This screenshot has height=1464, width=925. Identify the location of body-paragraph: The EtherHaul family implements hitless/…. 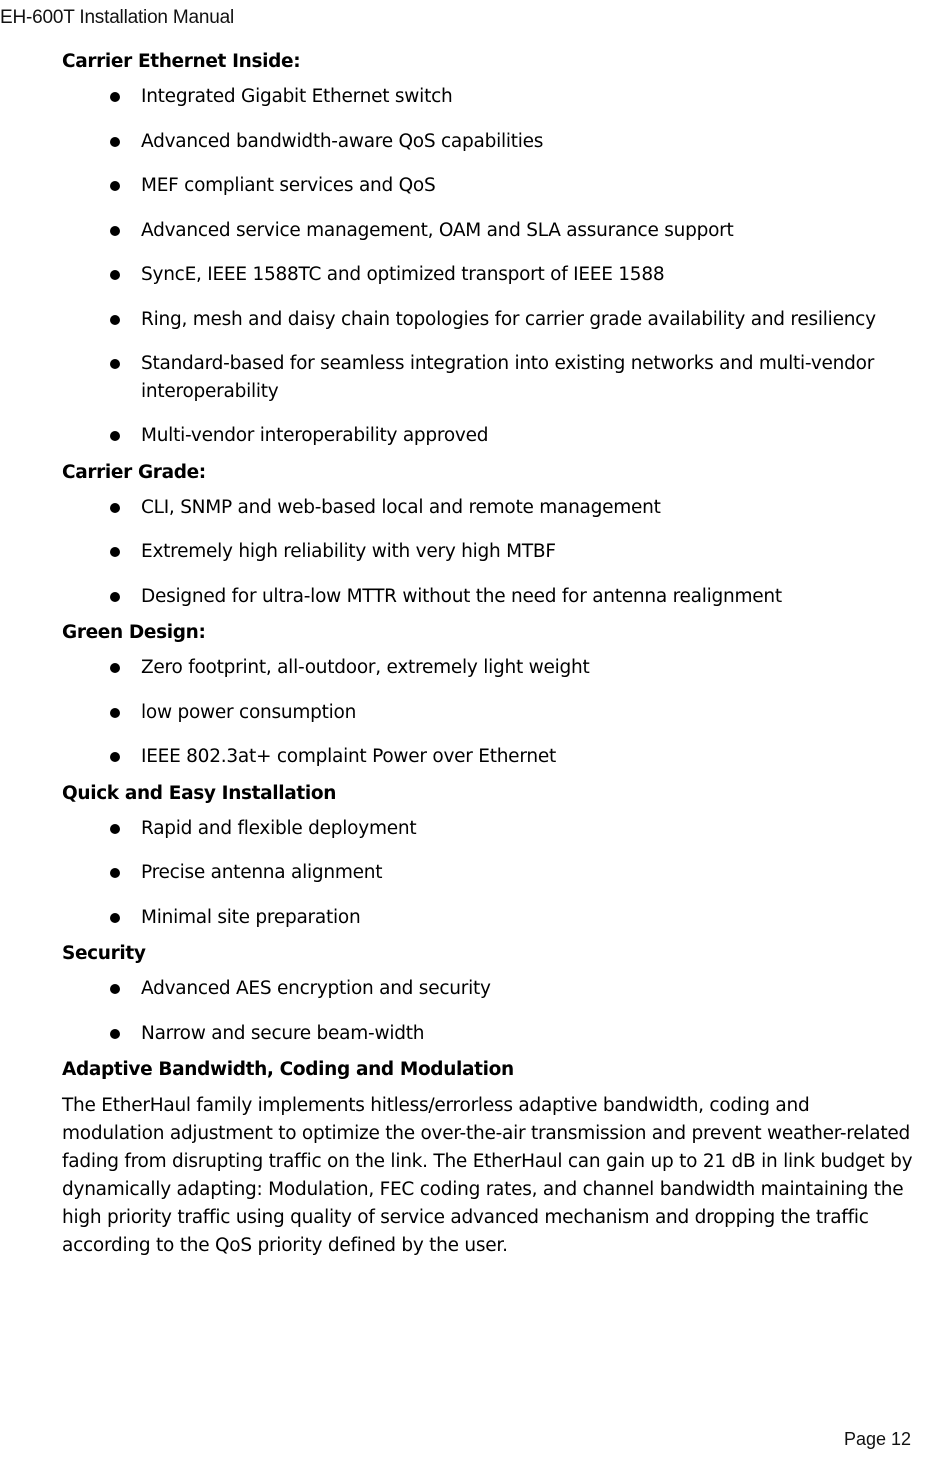
(487, 1175).